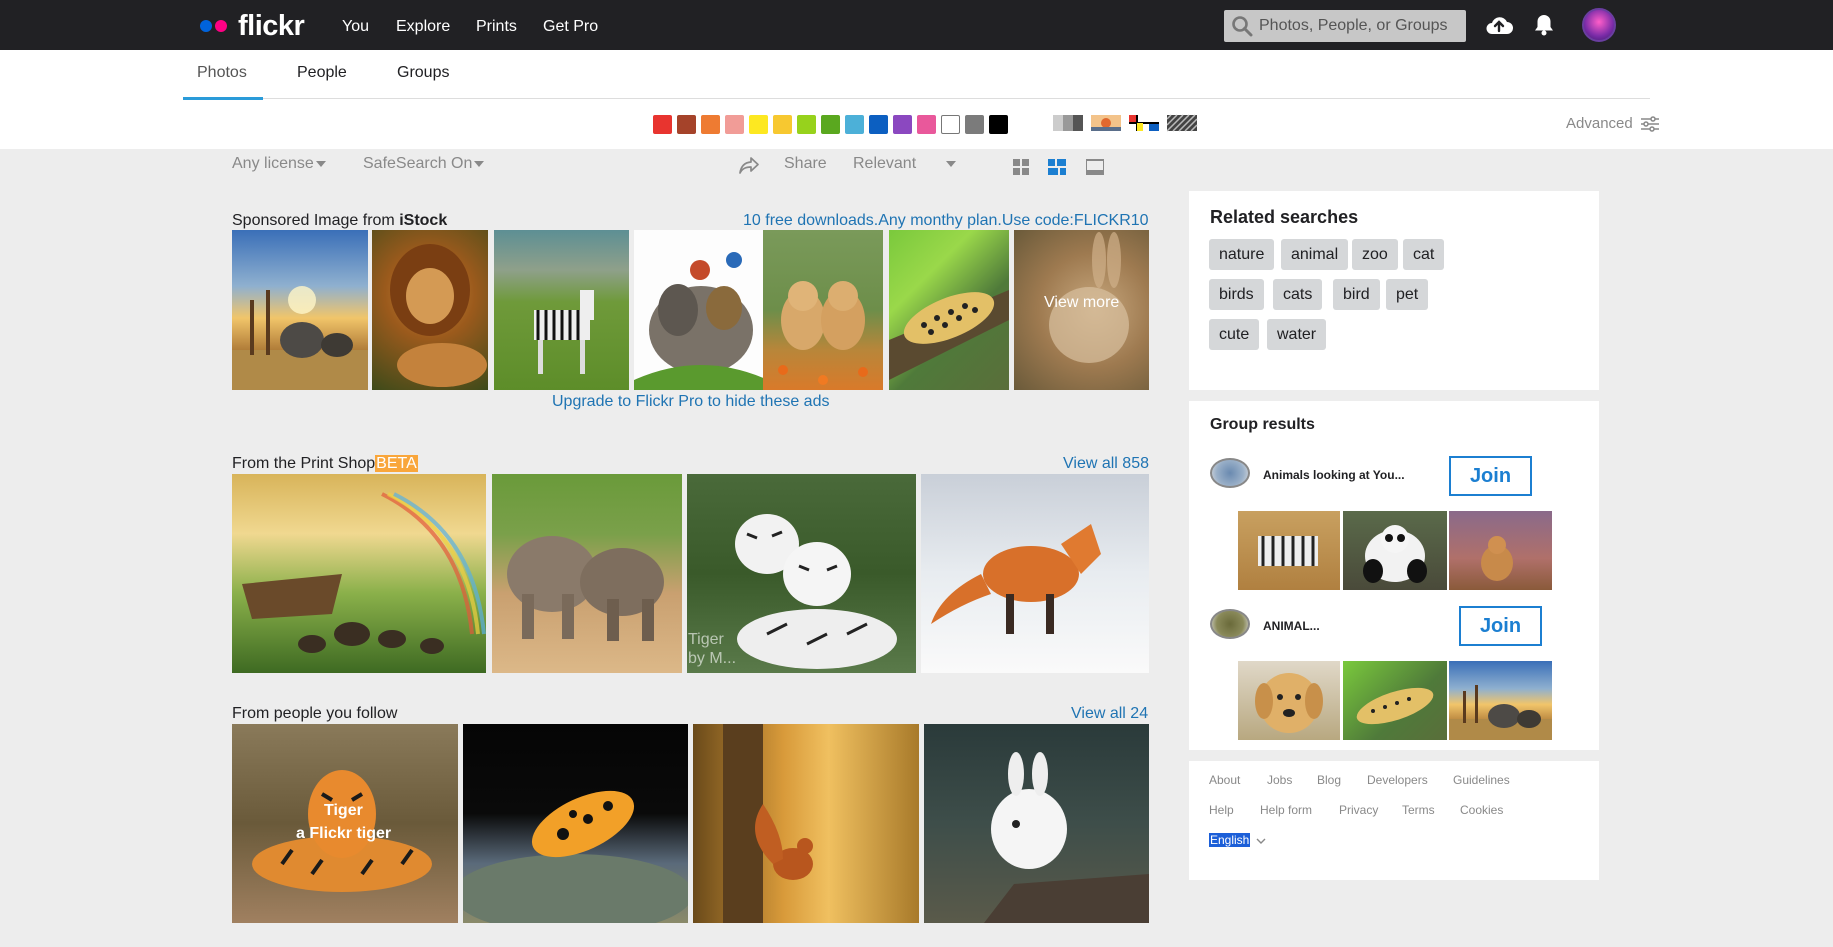 Image resolution: width=1833 pixels, height=947 pixels. I want to click on related-chip-cats: cats, so click(1298, 294).